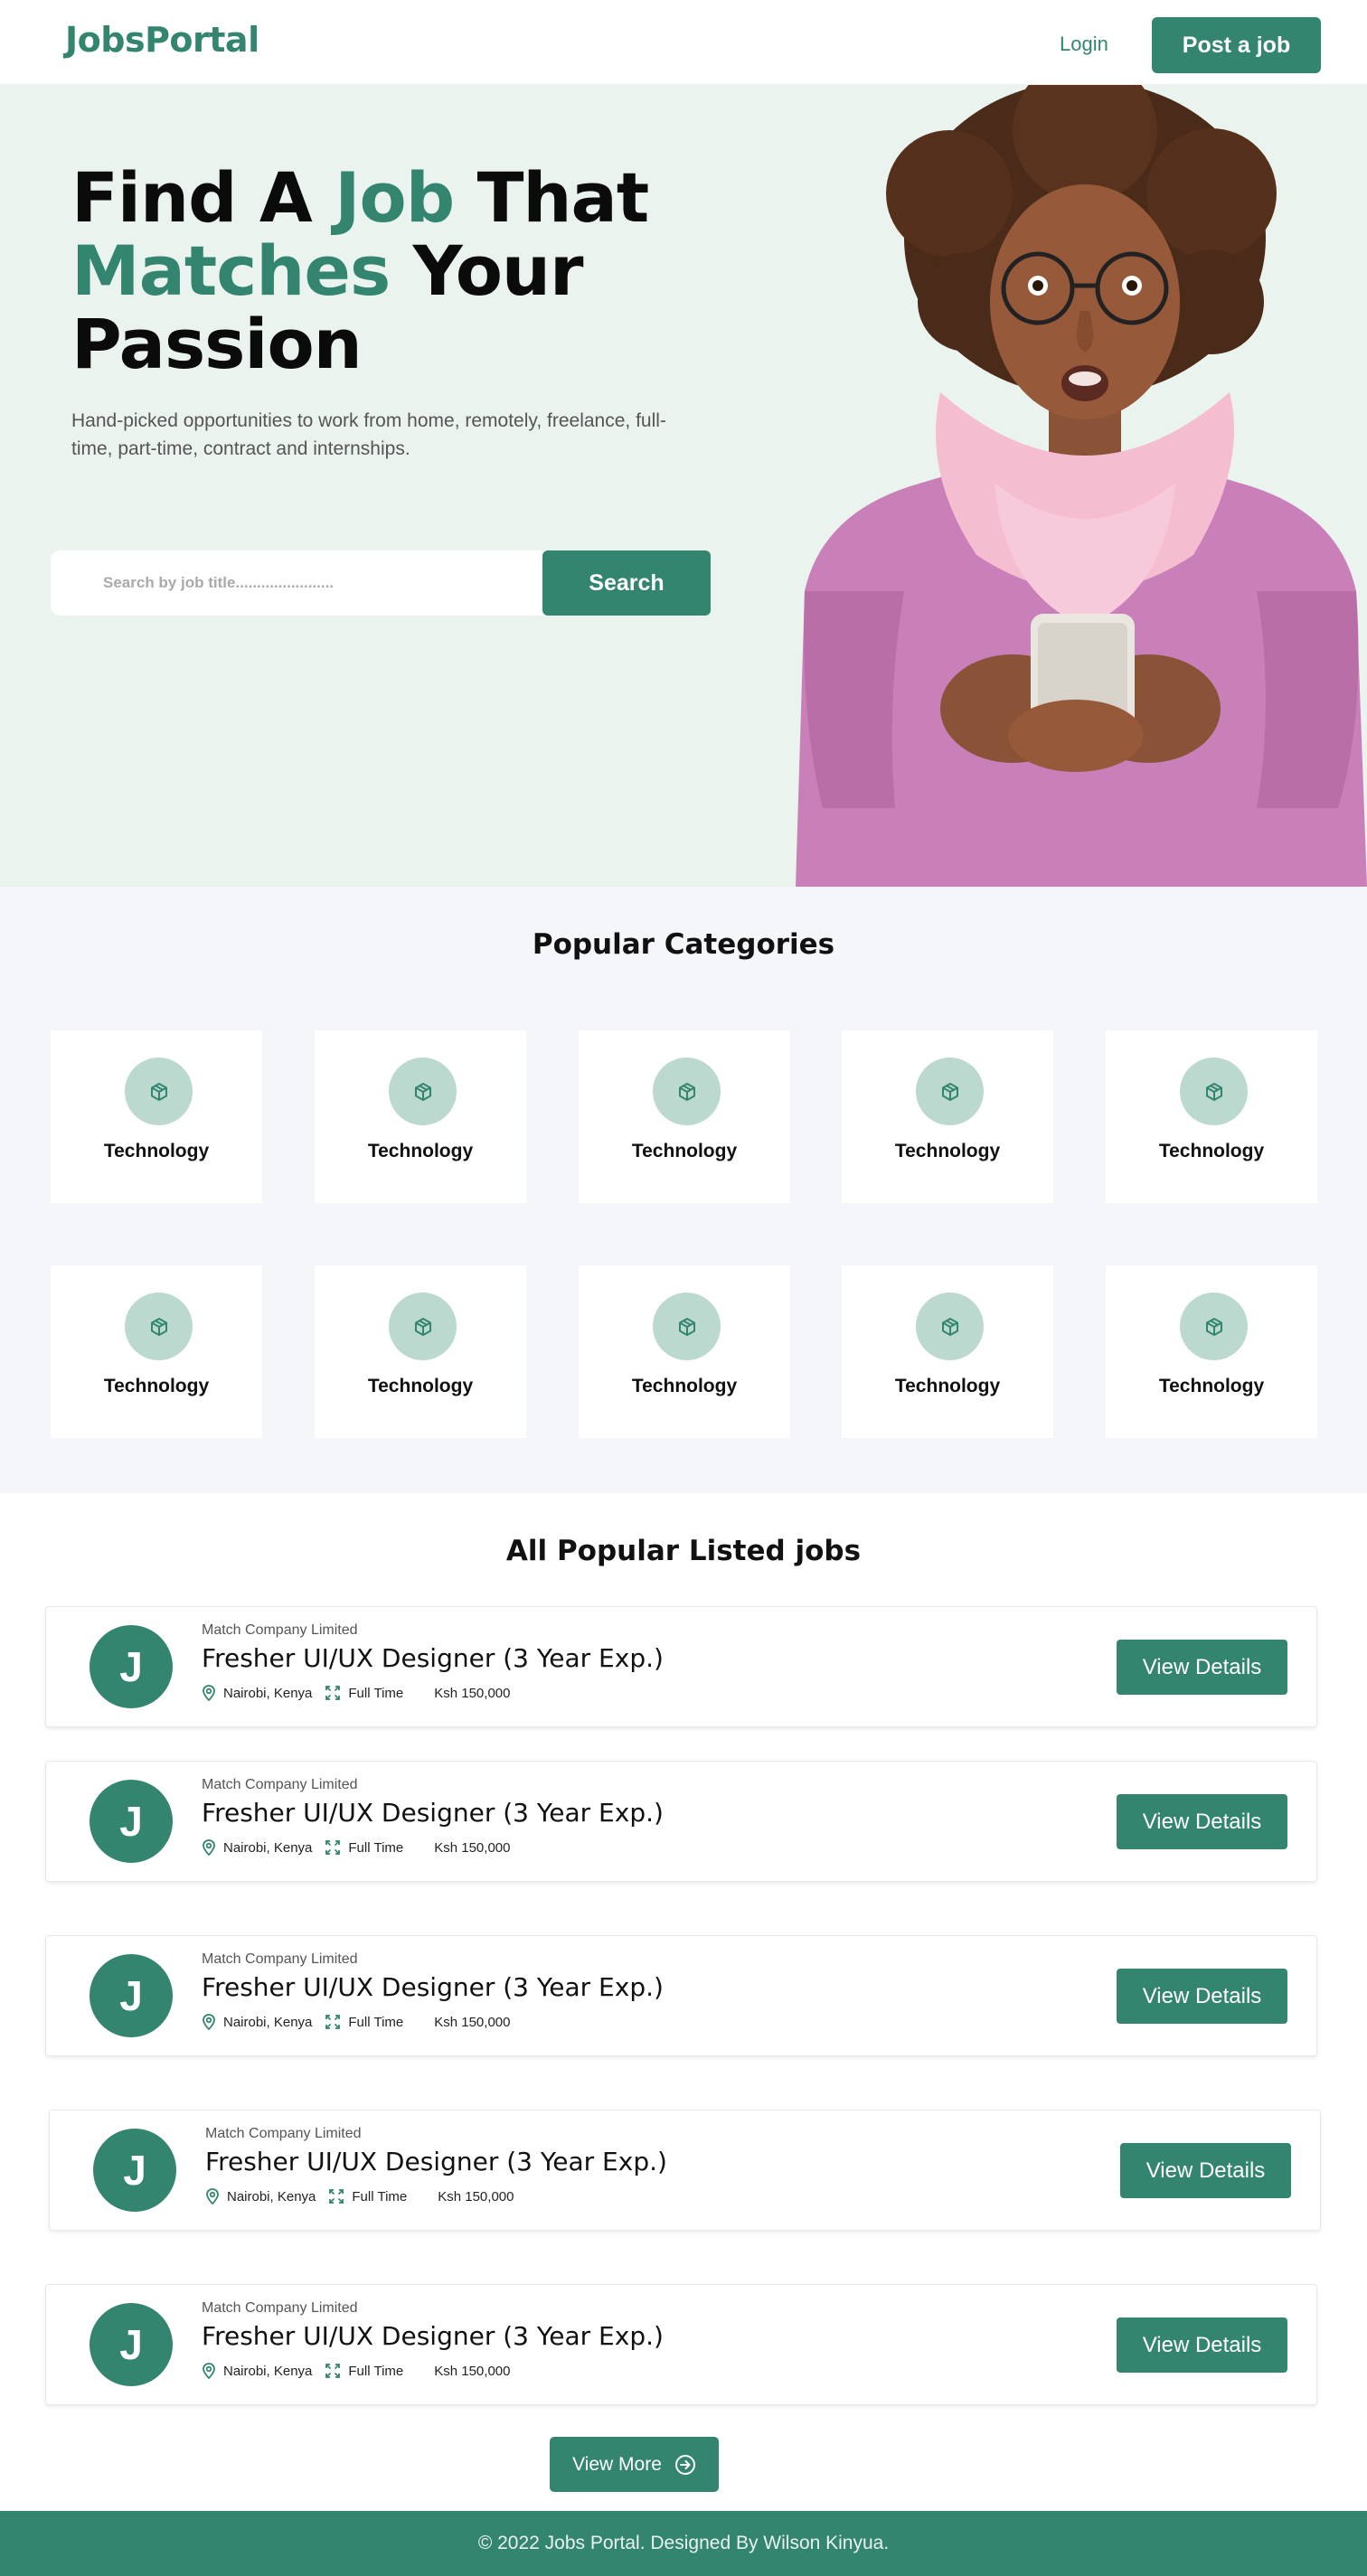  Describe the element at coordinates (162, 40) in the screenshot. I see `site-logo: JobsPortal` at that location.